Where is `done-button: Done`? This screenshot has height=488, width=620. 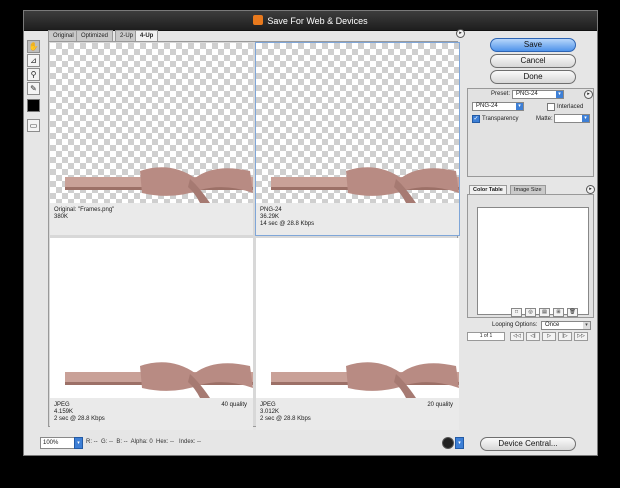
done-button: Done is located at coordinates (533, 77).